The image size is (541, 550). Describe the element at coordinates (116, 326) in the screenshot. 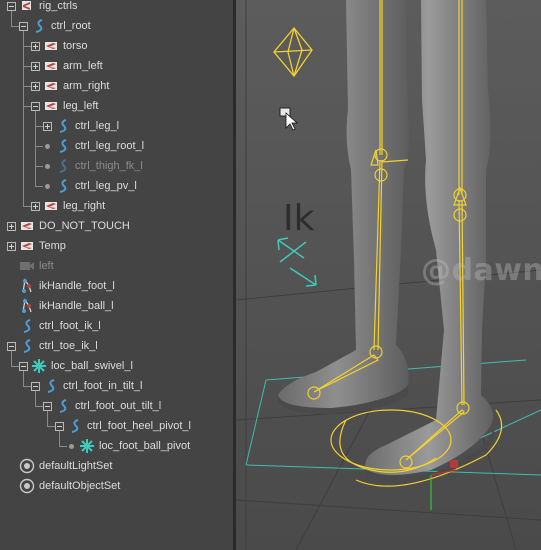

I see `outliner-item: ctrl_foot_ik_l` at that location.